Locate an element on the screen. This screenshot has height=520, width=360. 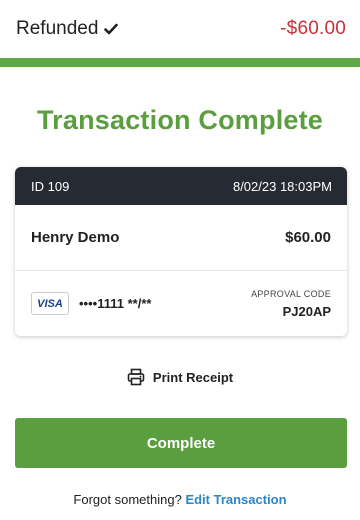
card-number: ••••1111 **/** is located at coordinates (115, 303).